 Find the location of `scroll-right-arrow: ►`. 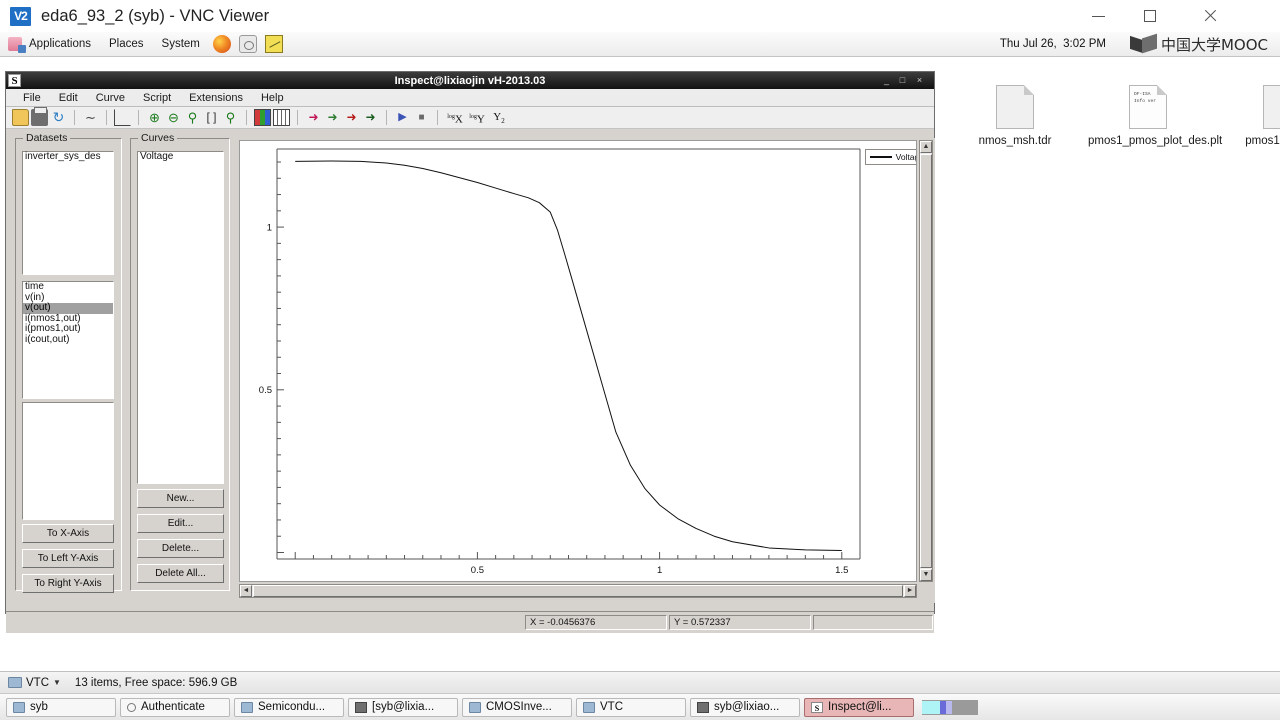

scroll-right-arrow: ► is located at coordinates (910, 591).